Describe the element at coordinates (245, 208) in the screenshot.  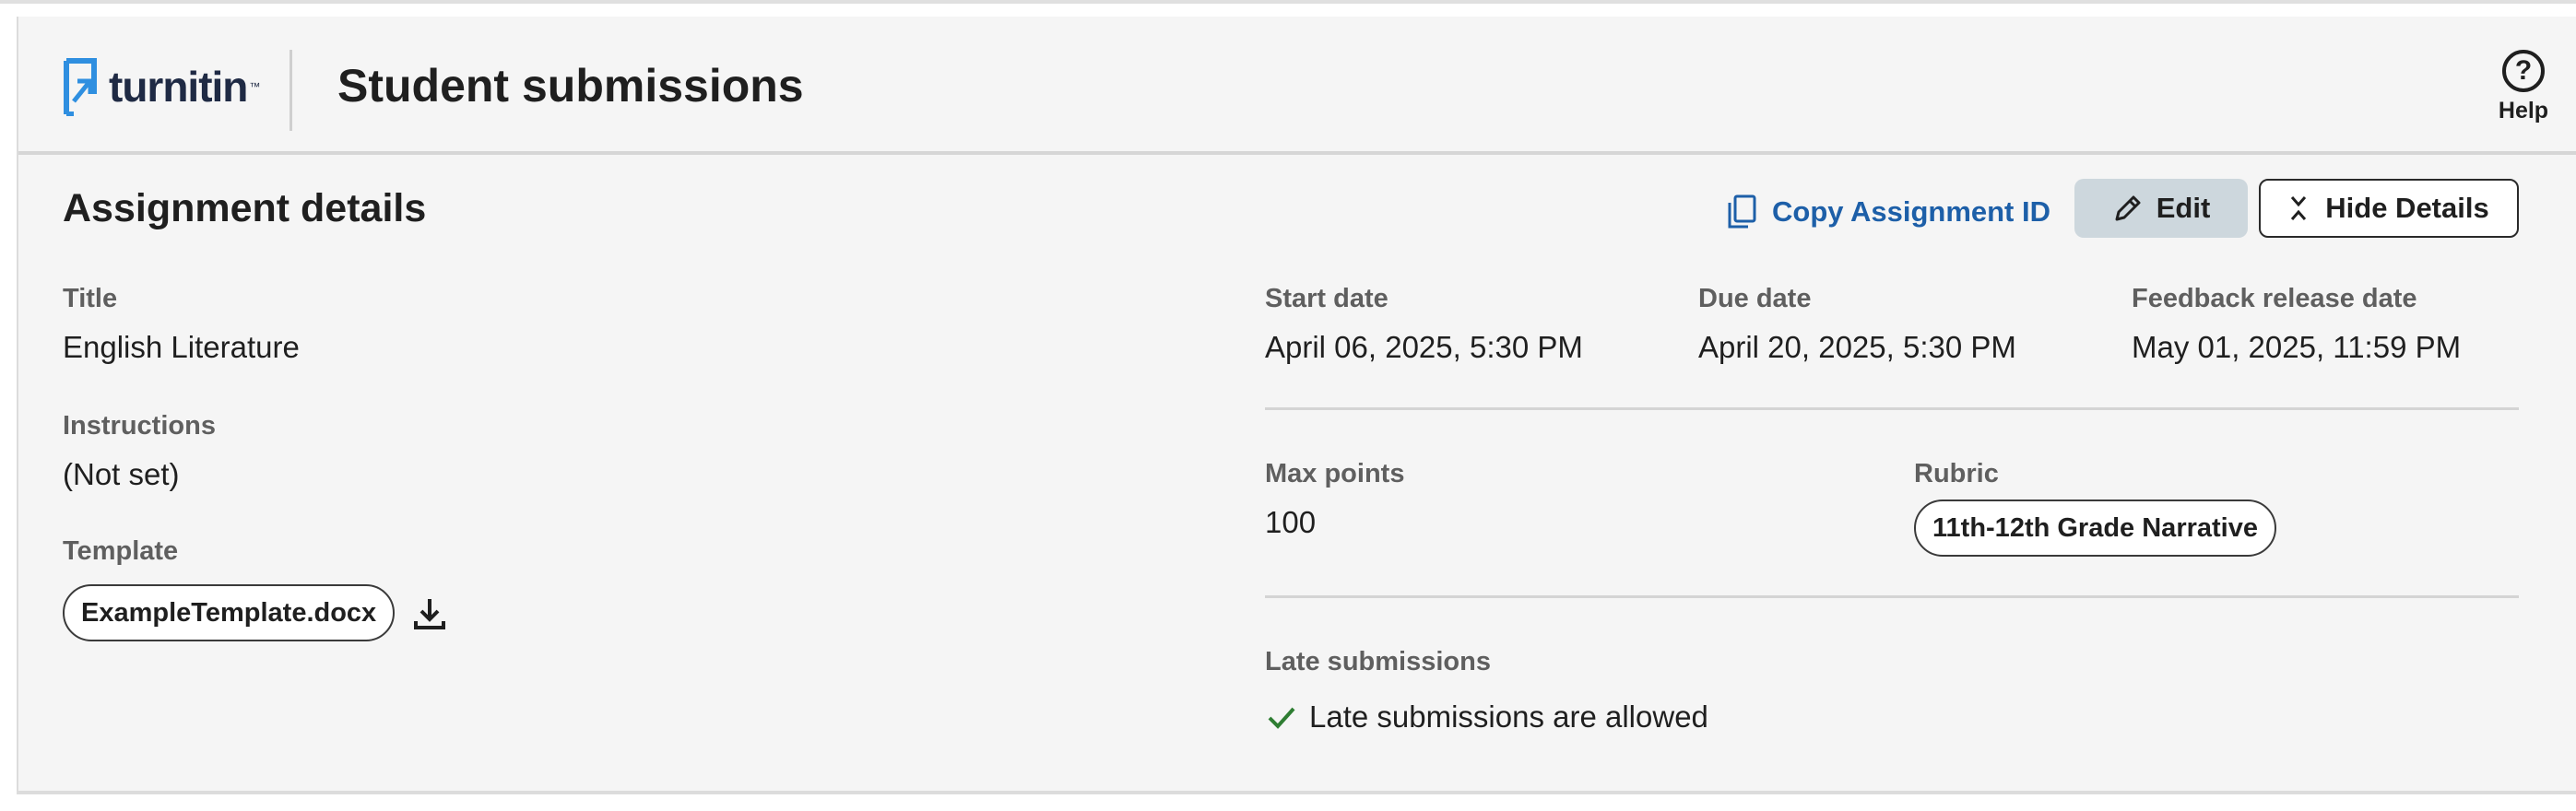
I see `section-title: Assignment details` at that location.